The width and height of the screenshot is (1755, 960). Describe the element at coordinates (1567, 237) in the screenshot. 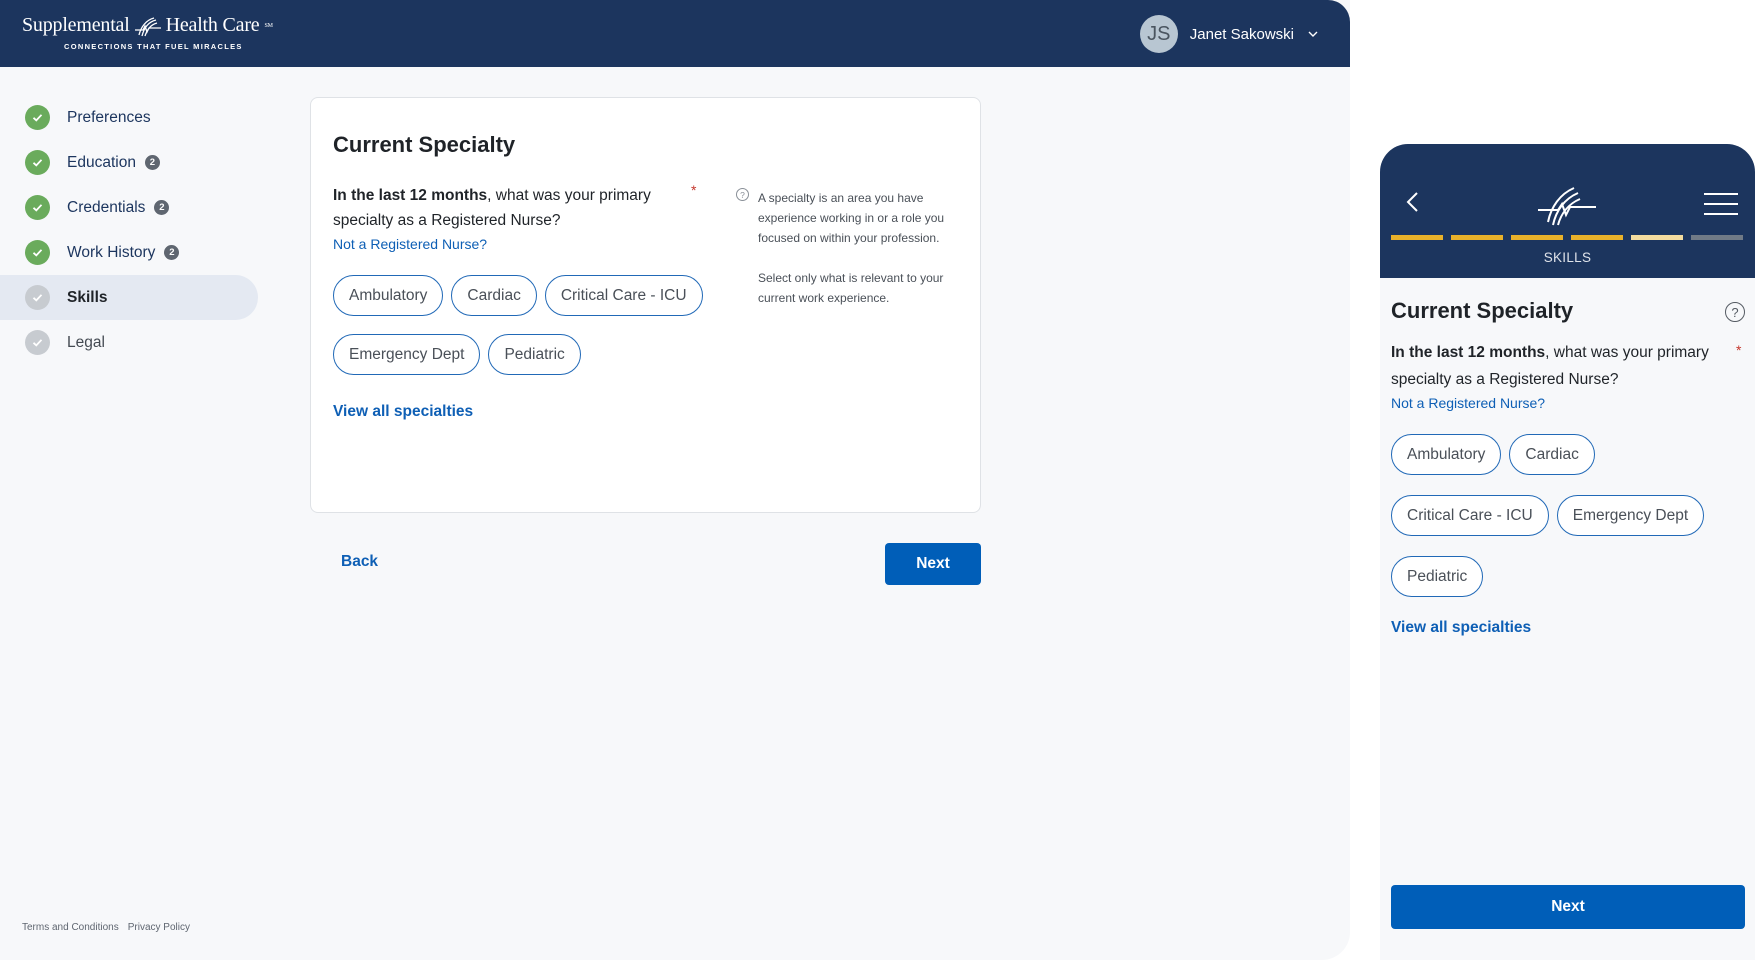

I see `step-progress` at that location.